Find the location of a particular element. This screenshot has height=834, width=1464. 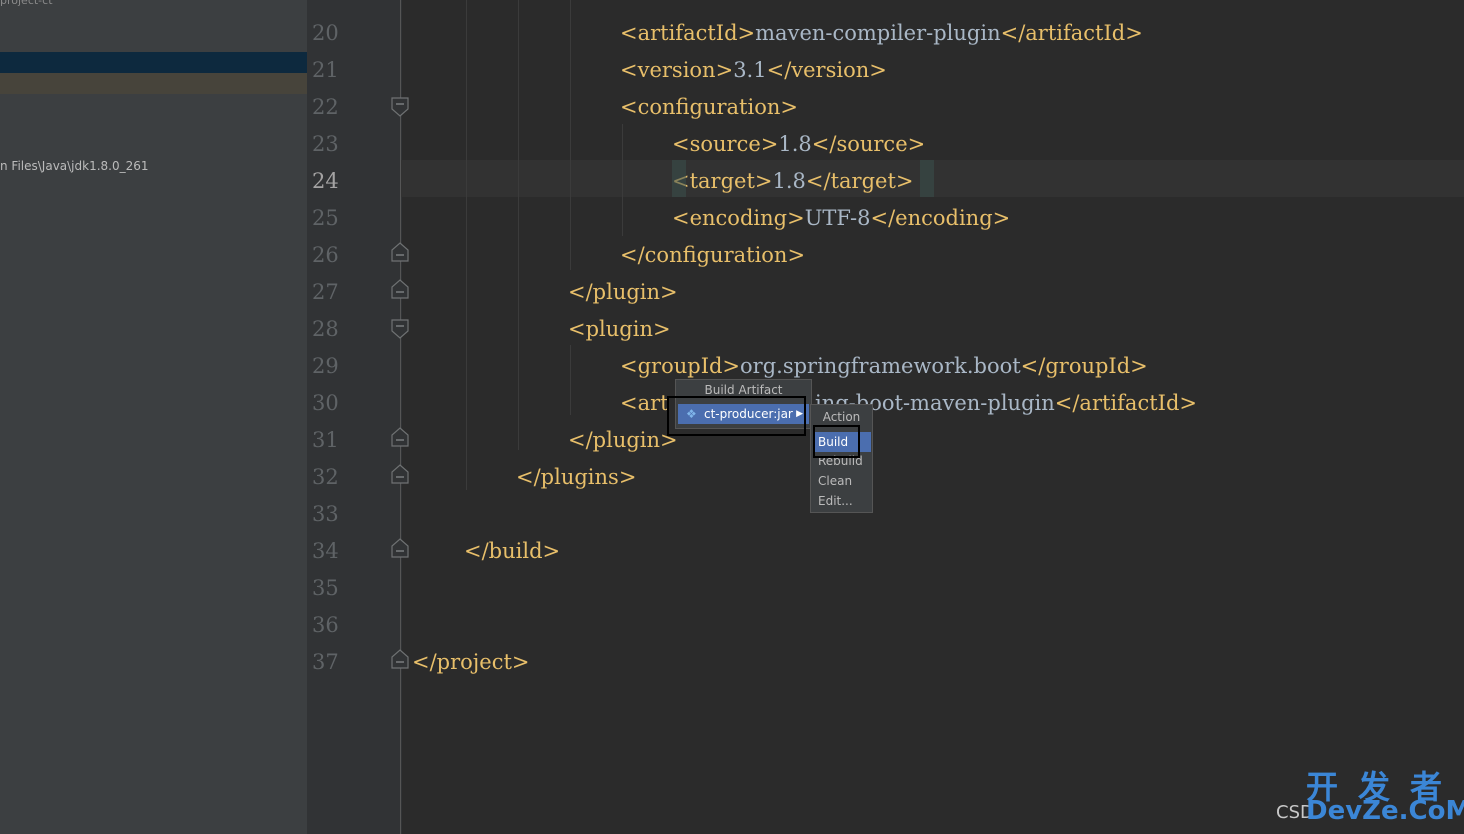

xml-text: maven-compiler-plugin is located at coordinates (878, 33).